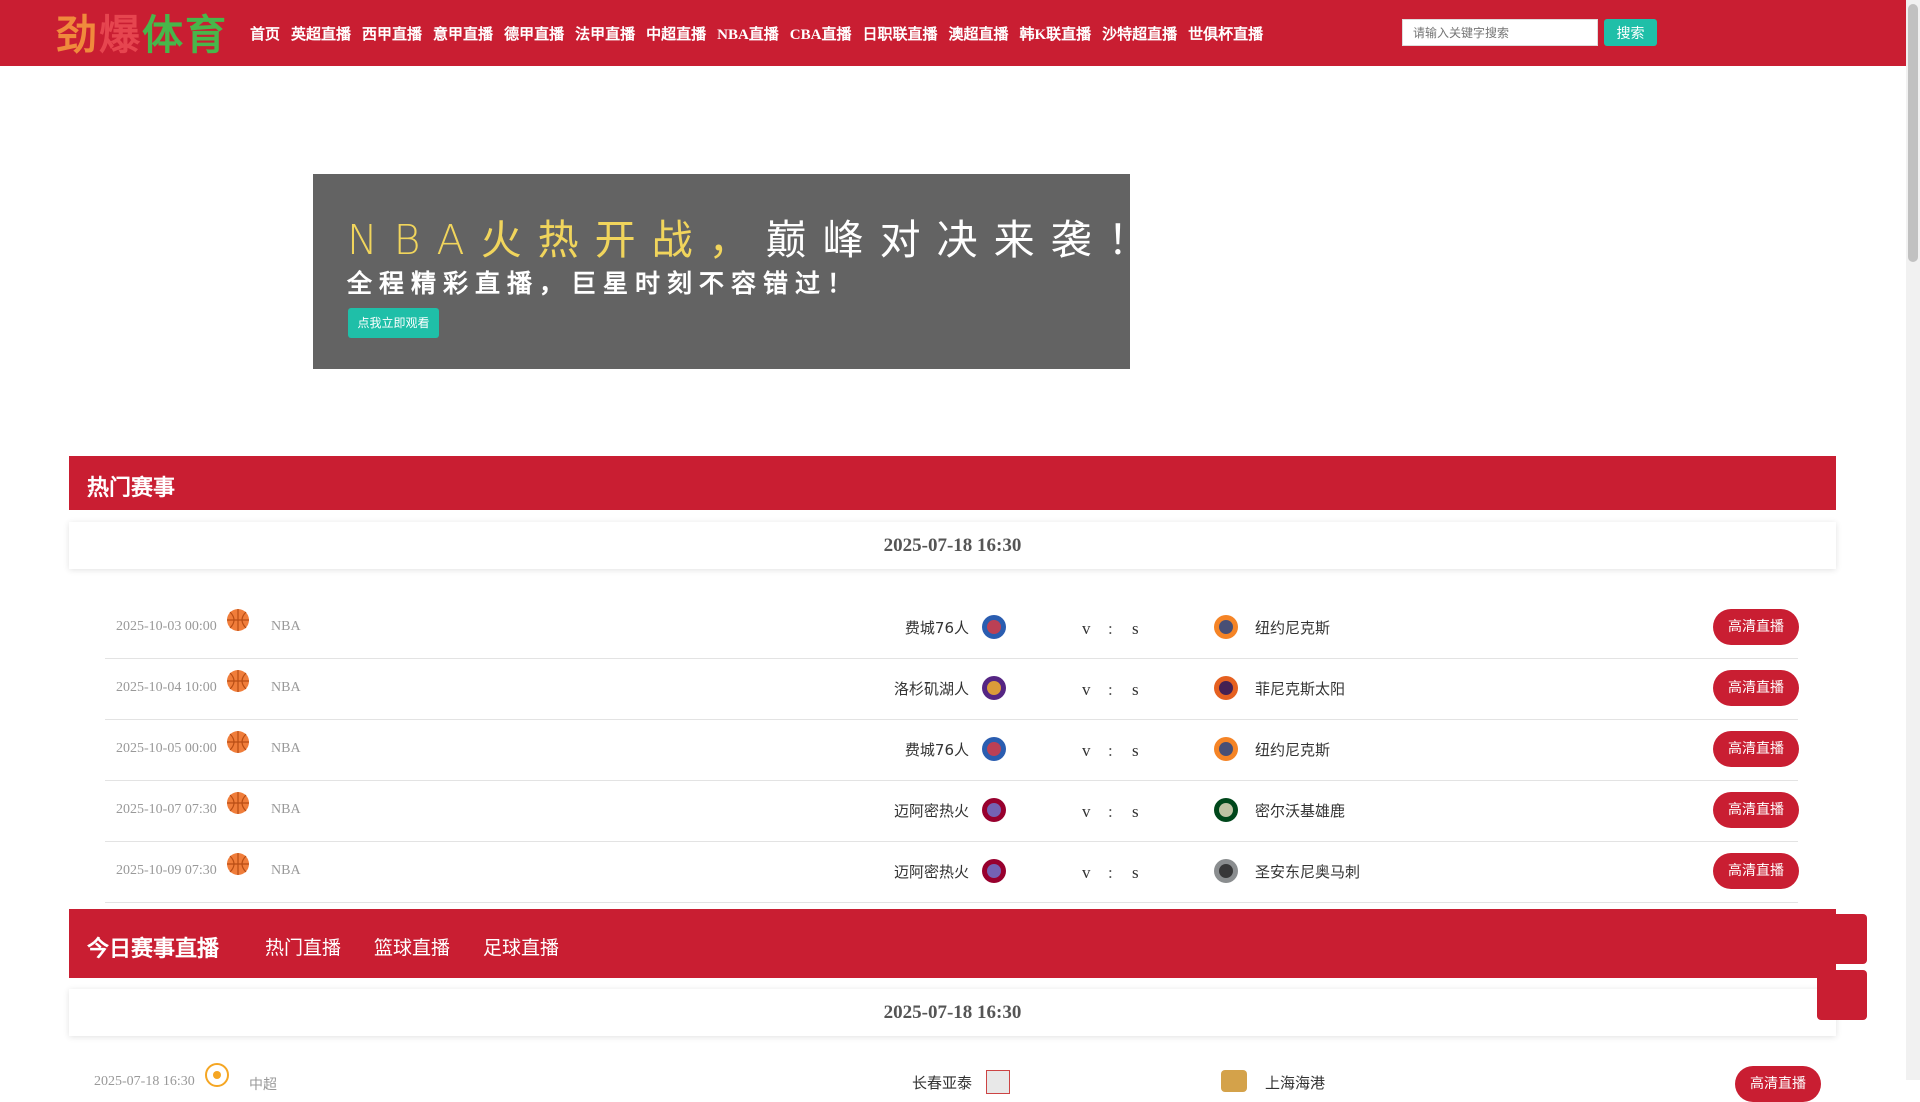 The width and height of the screenshot is (1920, 1102). What do you see at coordinates (463, 33) in the screenshot?
I see `nav-item-seriea: 意甲直播` at bounding box center [463, 33].